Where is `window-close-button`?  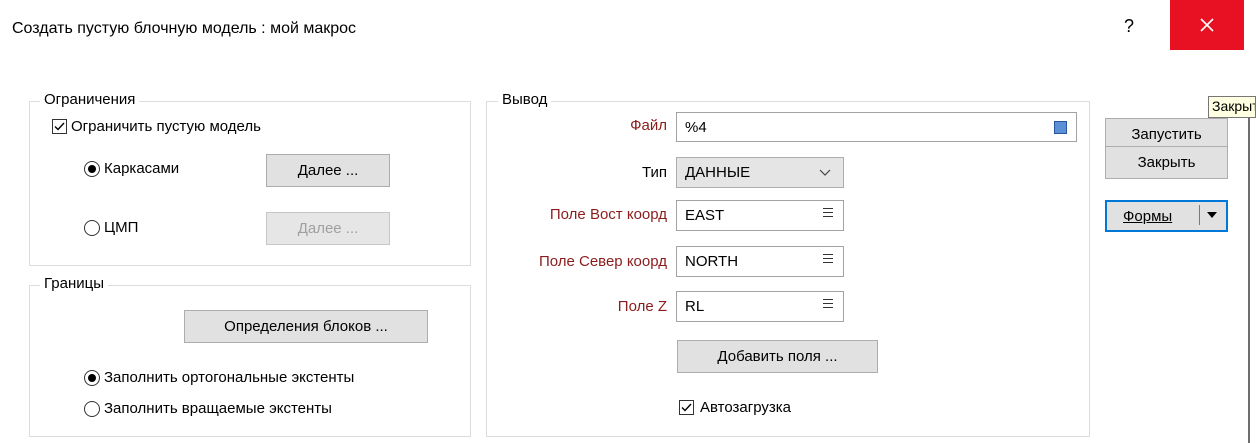 window-close-button is located at coordinates (1207, 25).